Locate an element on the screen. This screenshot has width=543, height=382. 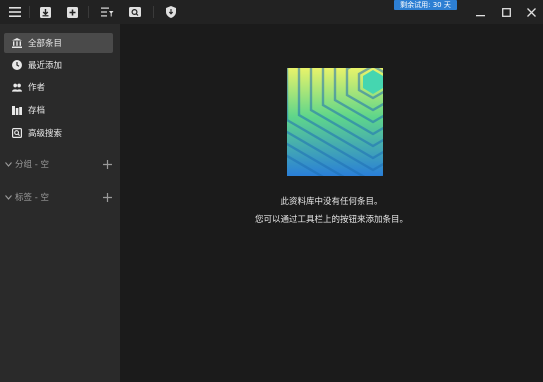
menu-icon is located at coordinates (15, 12).